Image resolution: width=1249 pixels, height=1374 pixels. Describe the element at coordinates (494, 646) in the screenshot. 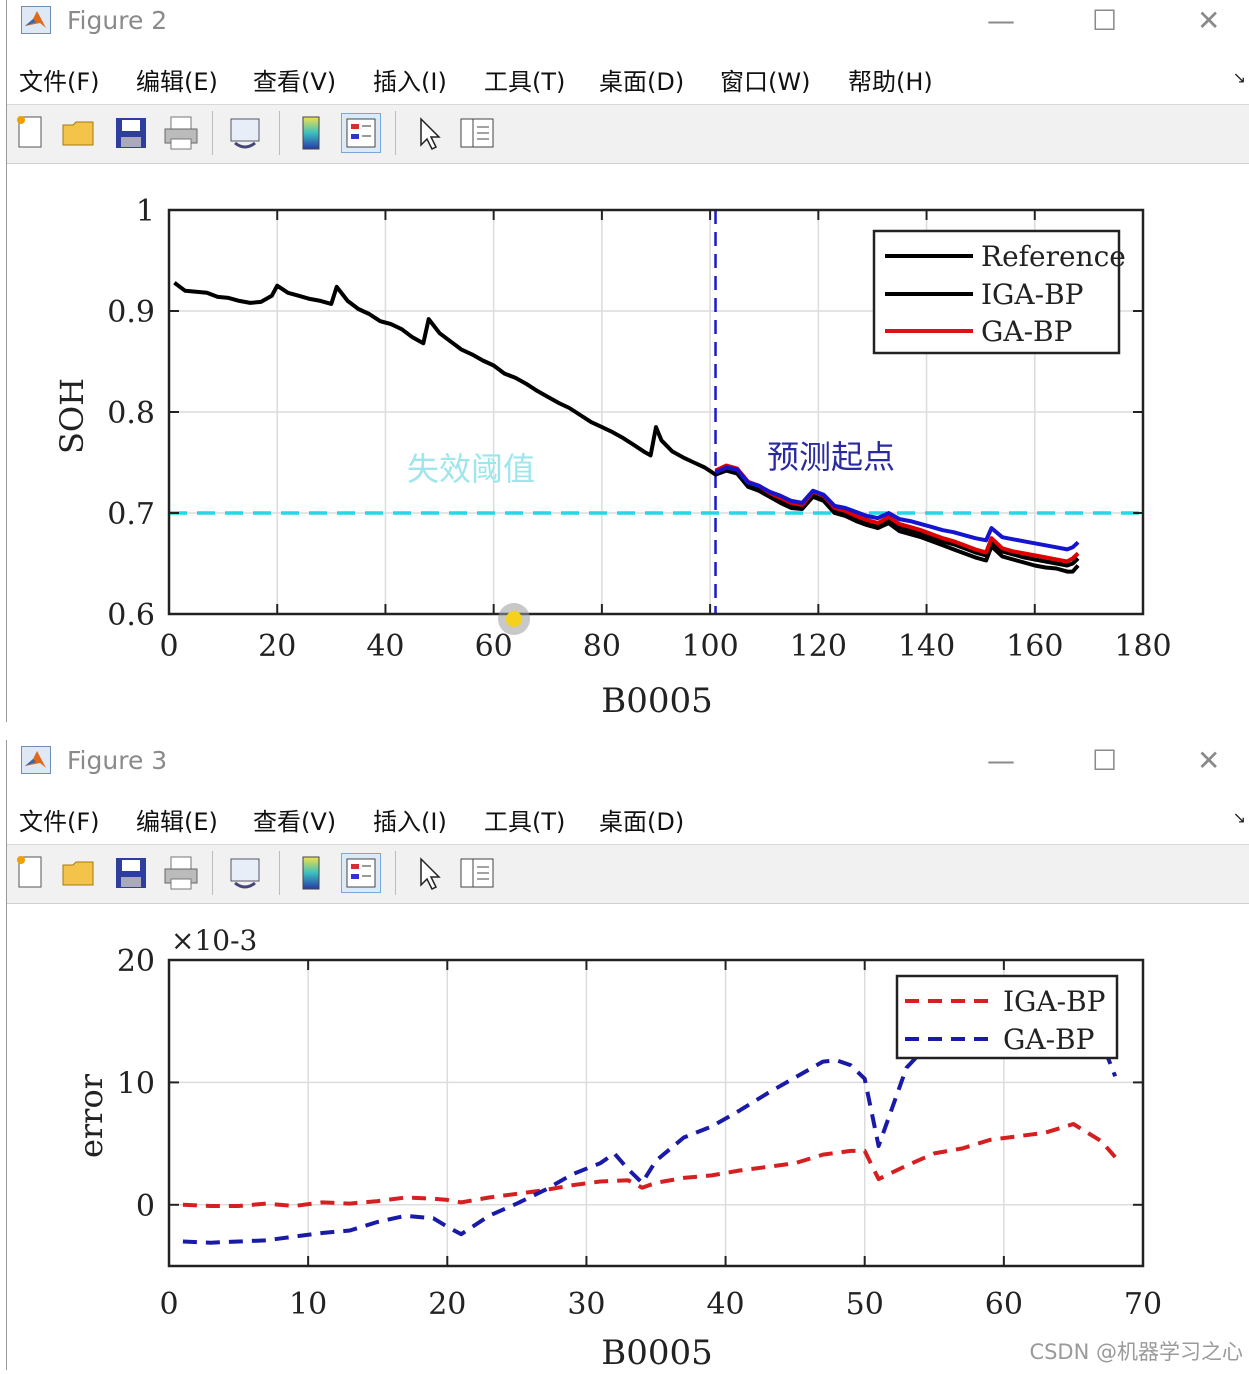

I see `x-tick-label: 60` at that location.